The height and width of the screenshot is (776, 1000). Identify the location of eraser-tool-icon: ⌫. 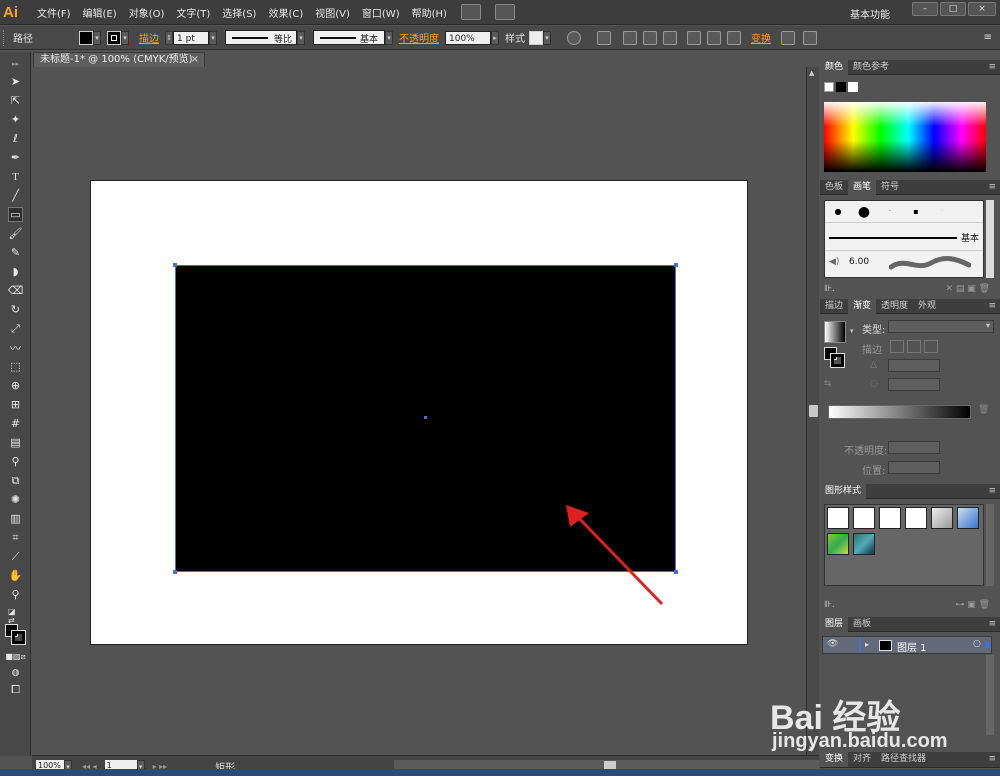
(16, 290).